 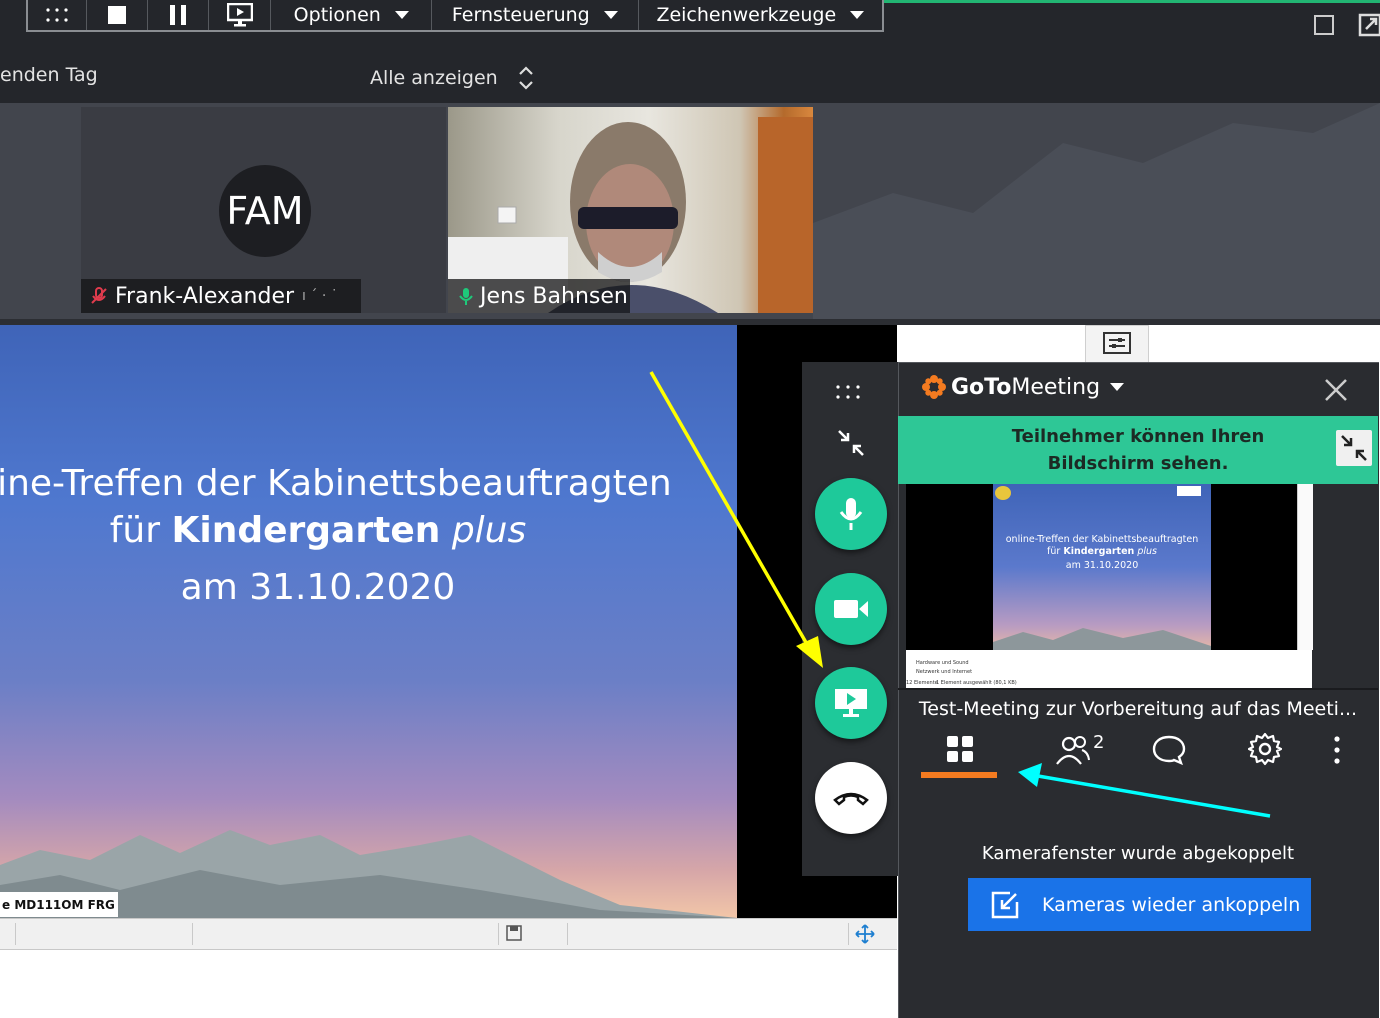 I want to click on green-share-border, so click(x=1130, y=1).